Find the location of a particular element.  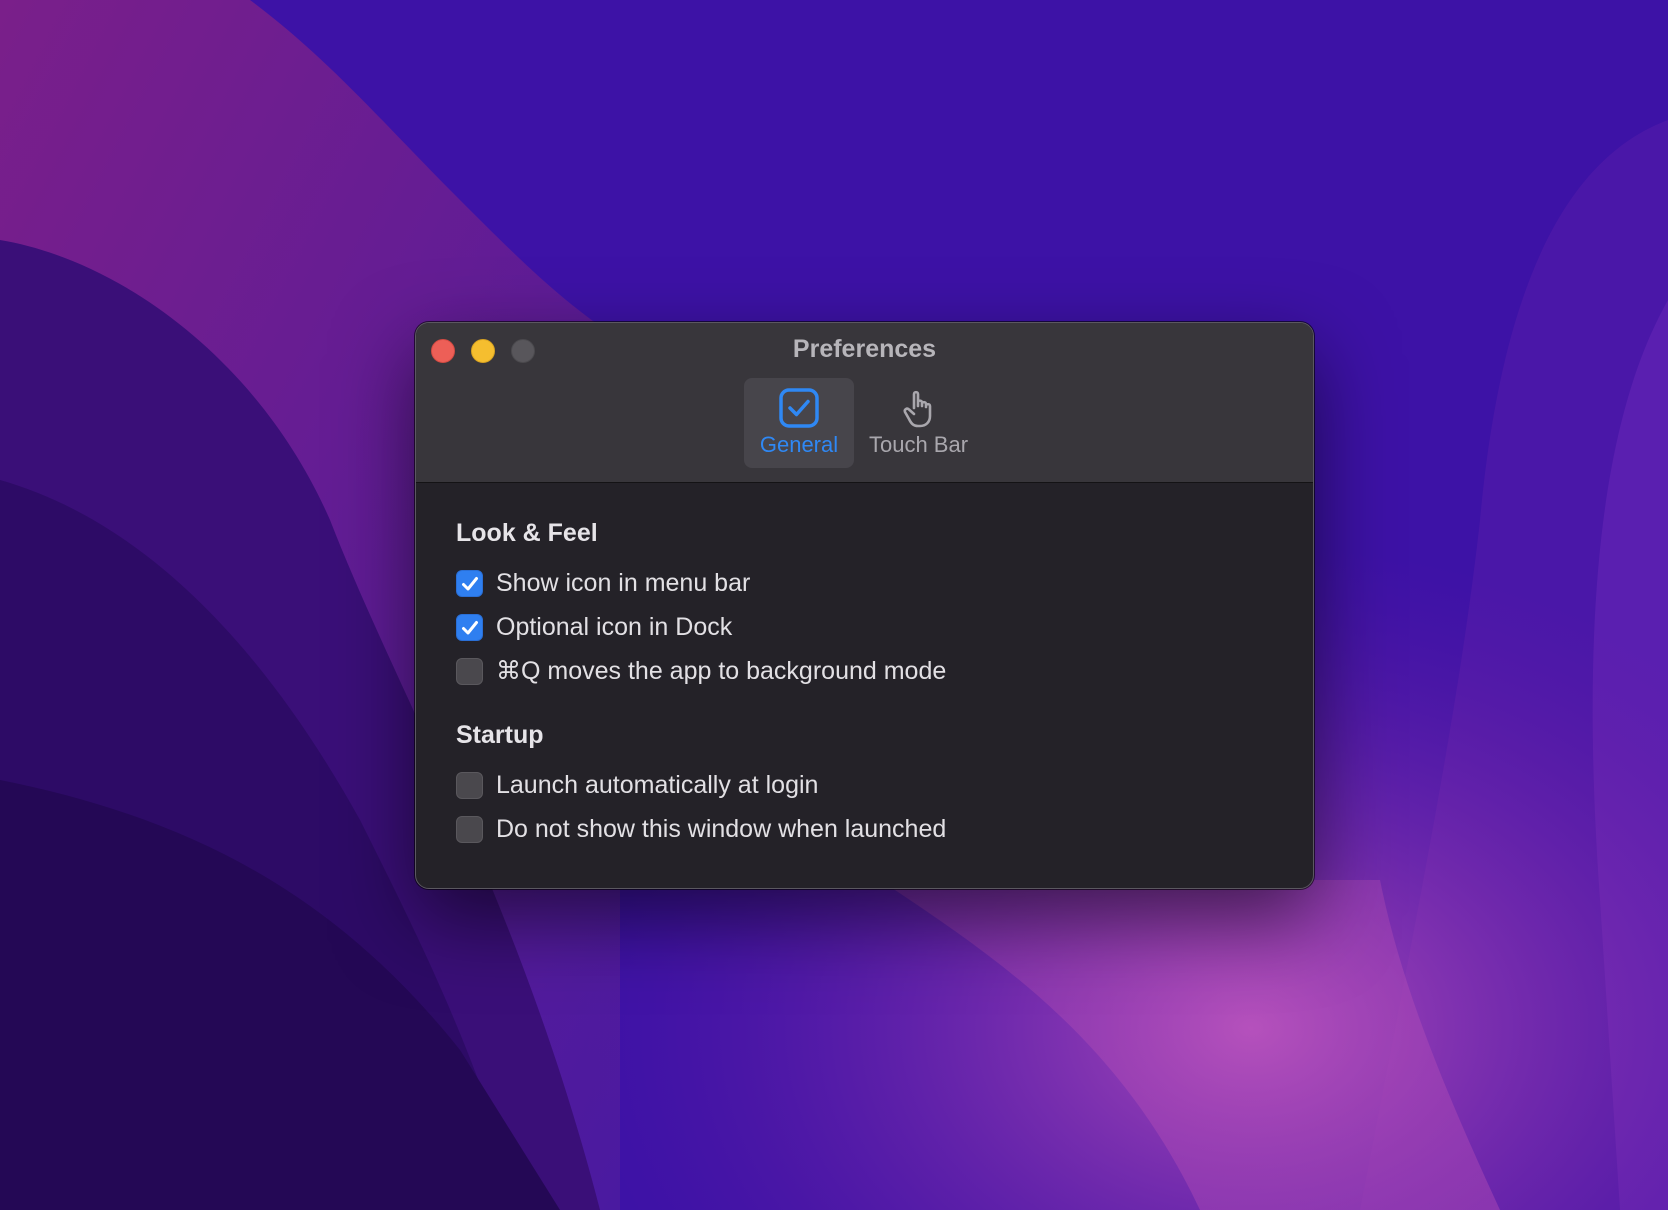

section-title-startup: Startup is located at coordinates (500, 735).